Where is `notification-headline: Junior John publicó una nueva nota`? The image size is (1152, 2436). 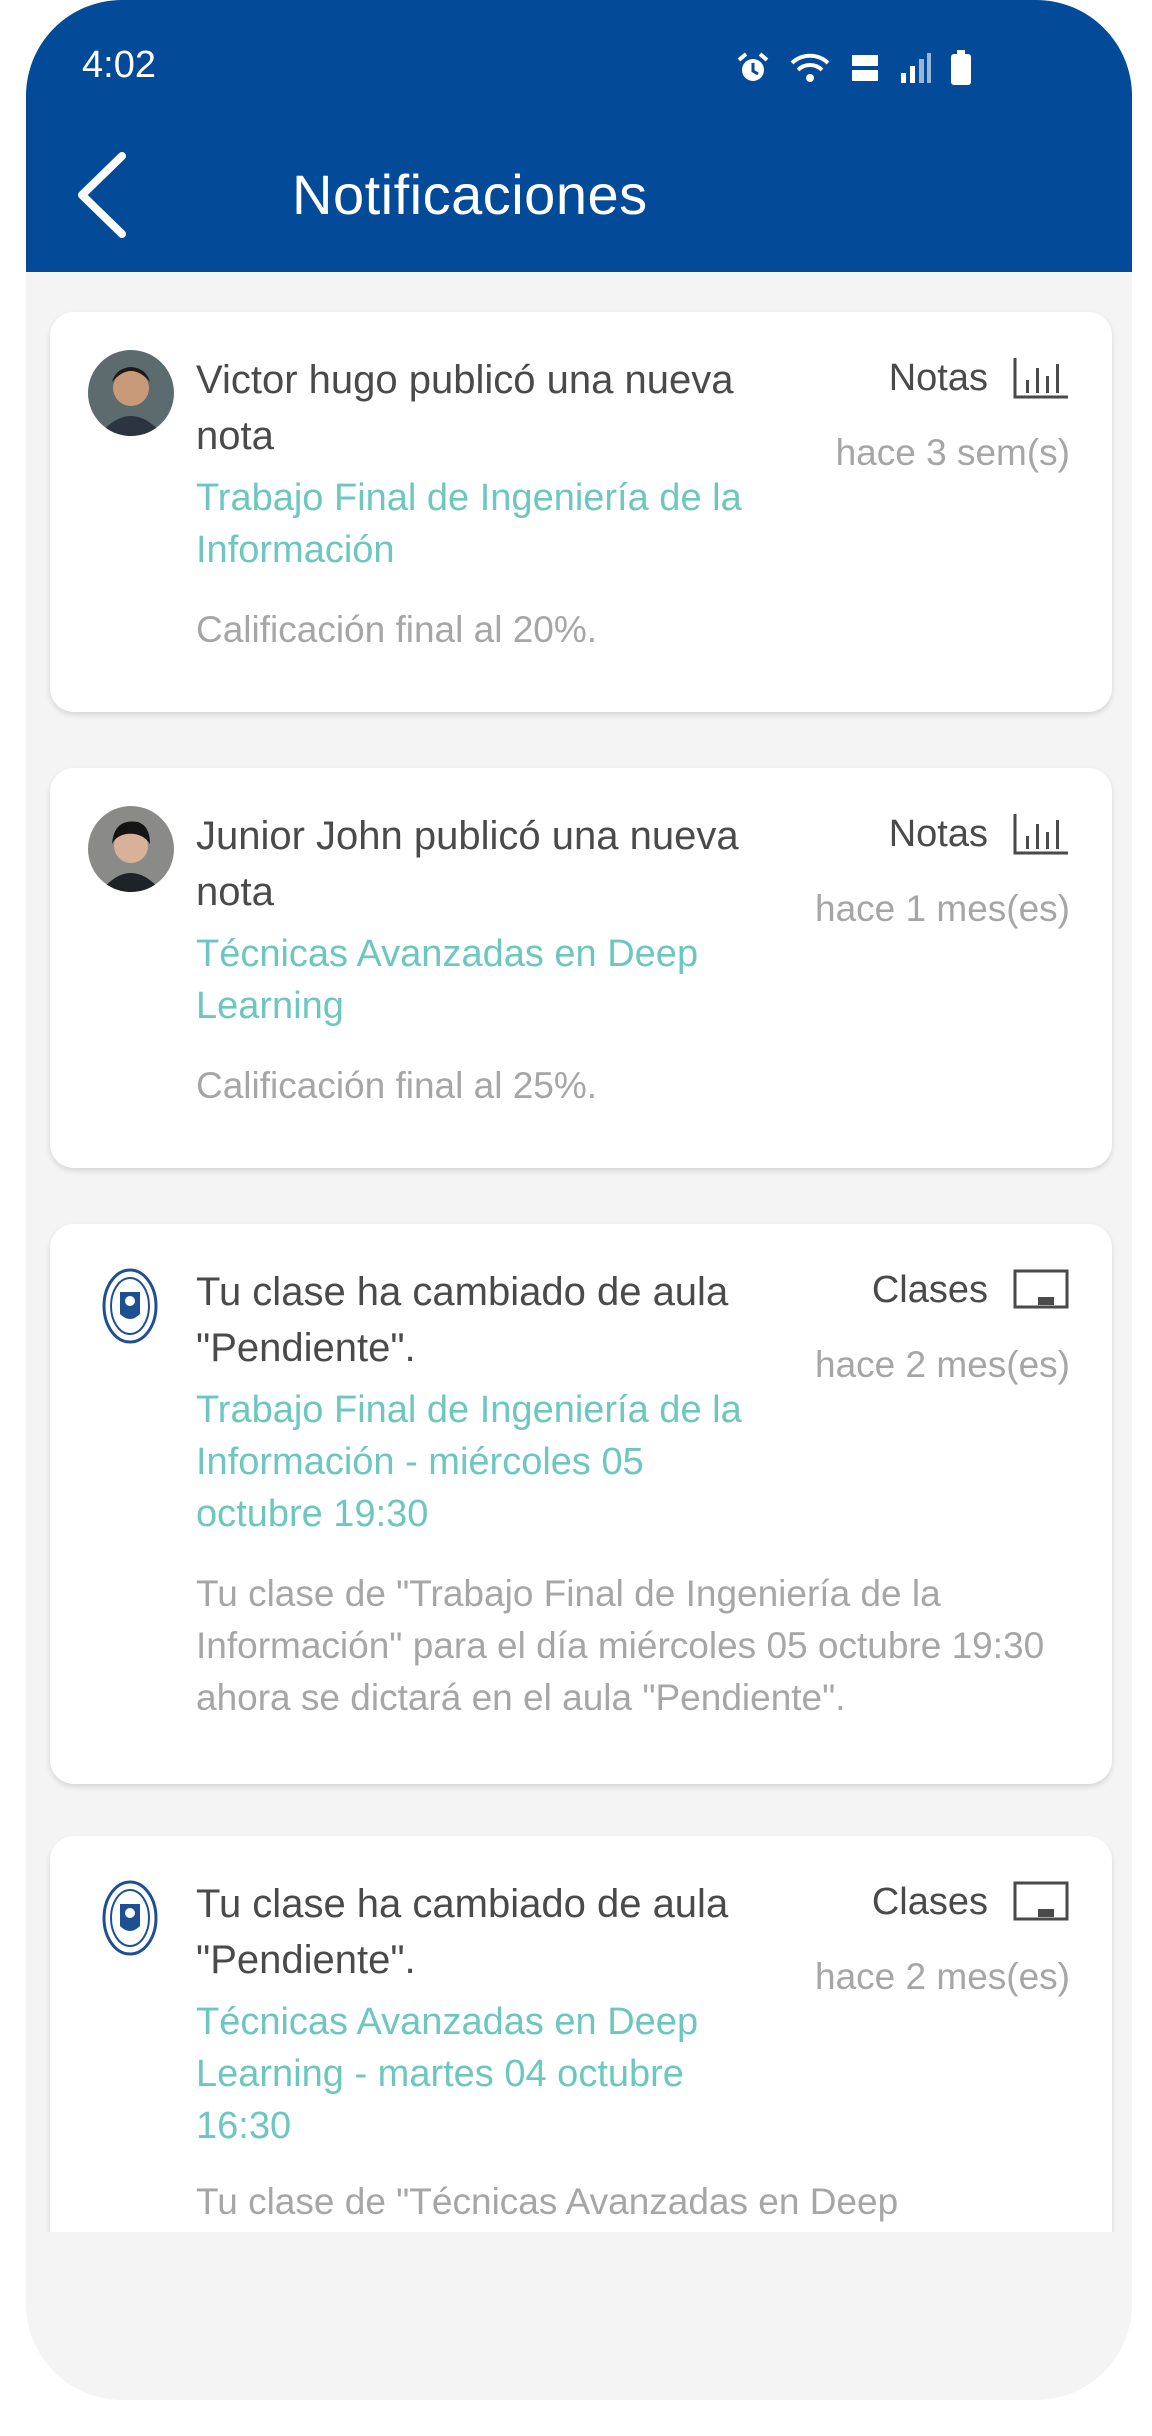
notification-headline: Junior John publicó una nueva nota is located at coordinates (467, 864).